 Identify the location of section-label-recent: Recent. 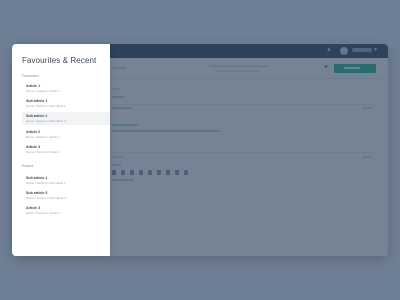
(28, 166).